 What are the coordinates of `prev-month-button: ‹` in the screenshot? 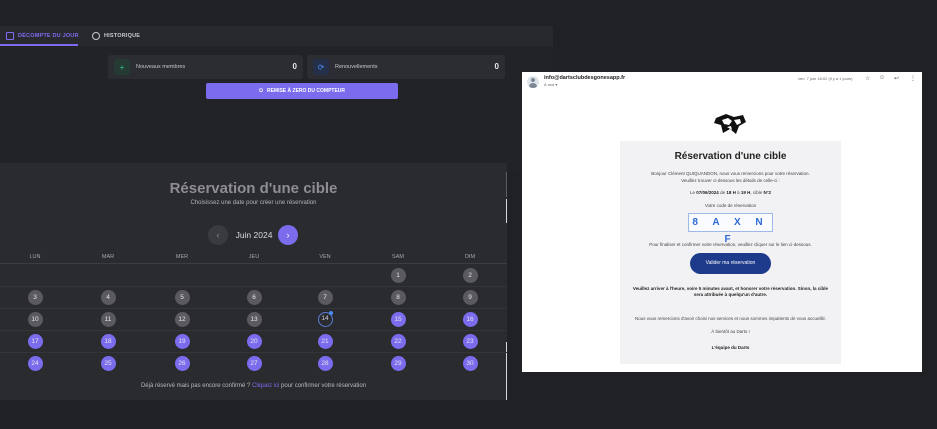 It's located at (218, 235).